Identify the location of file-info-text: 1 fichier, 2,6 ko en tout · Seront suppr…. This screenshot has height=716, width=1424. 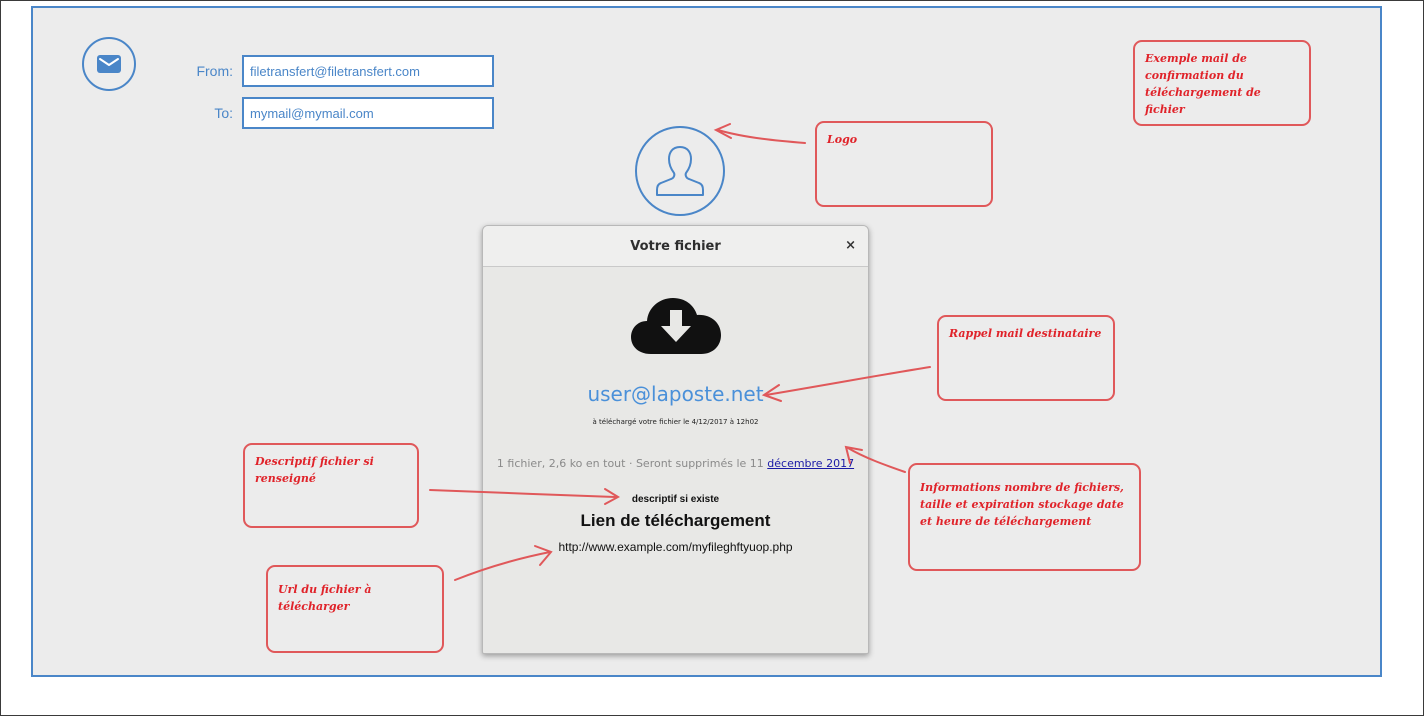
(632, 463).